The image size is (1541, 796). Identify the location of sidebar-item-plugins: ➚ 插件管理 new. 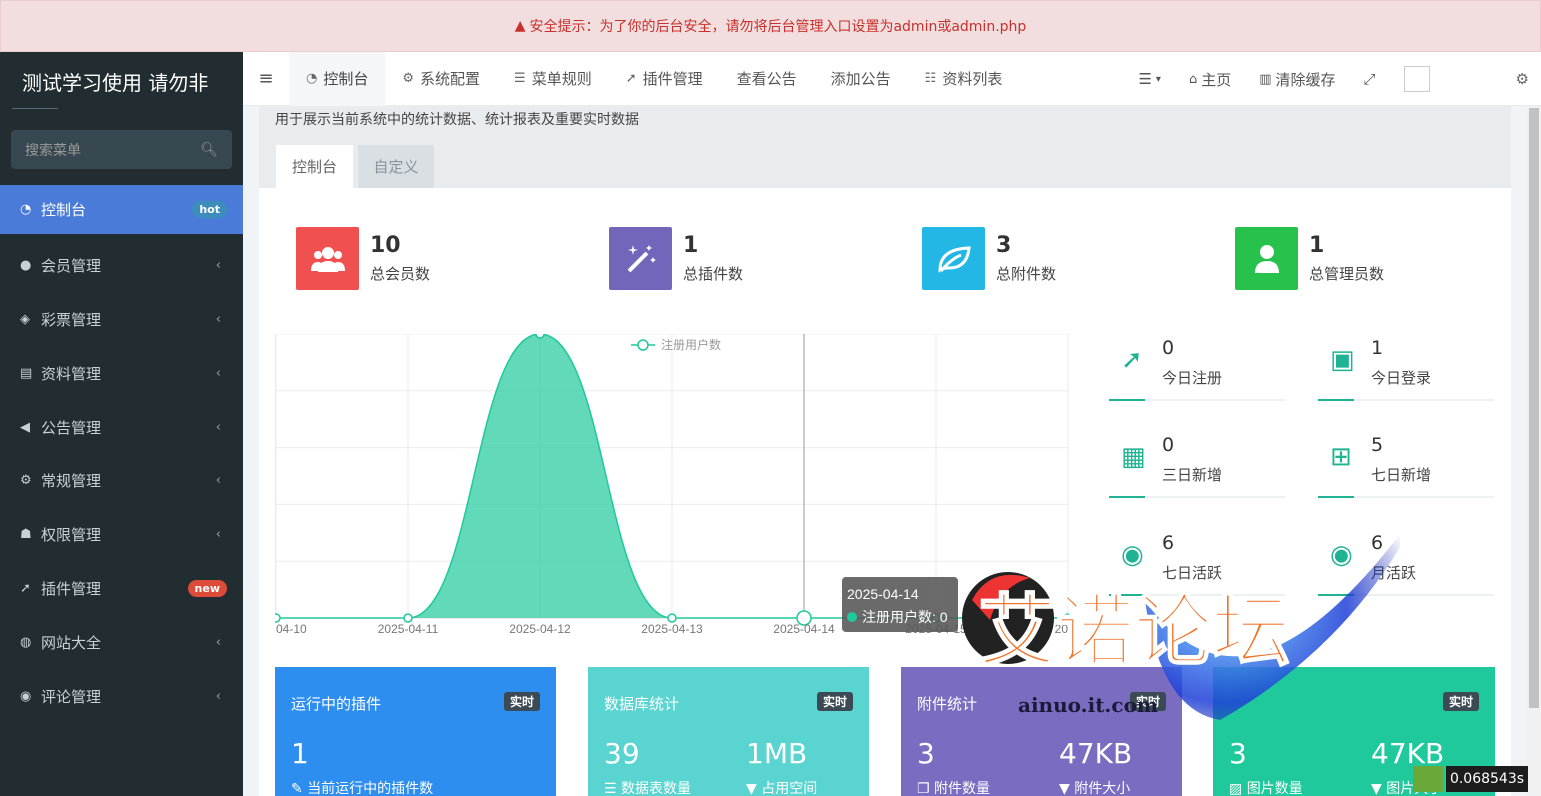
(121, 589).